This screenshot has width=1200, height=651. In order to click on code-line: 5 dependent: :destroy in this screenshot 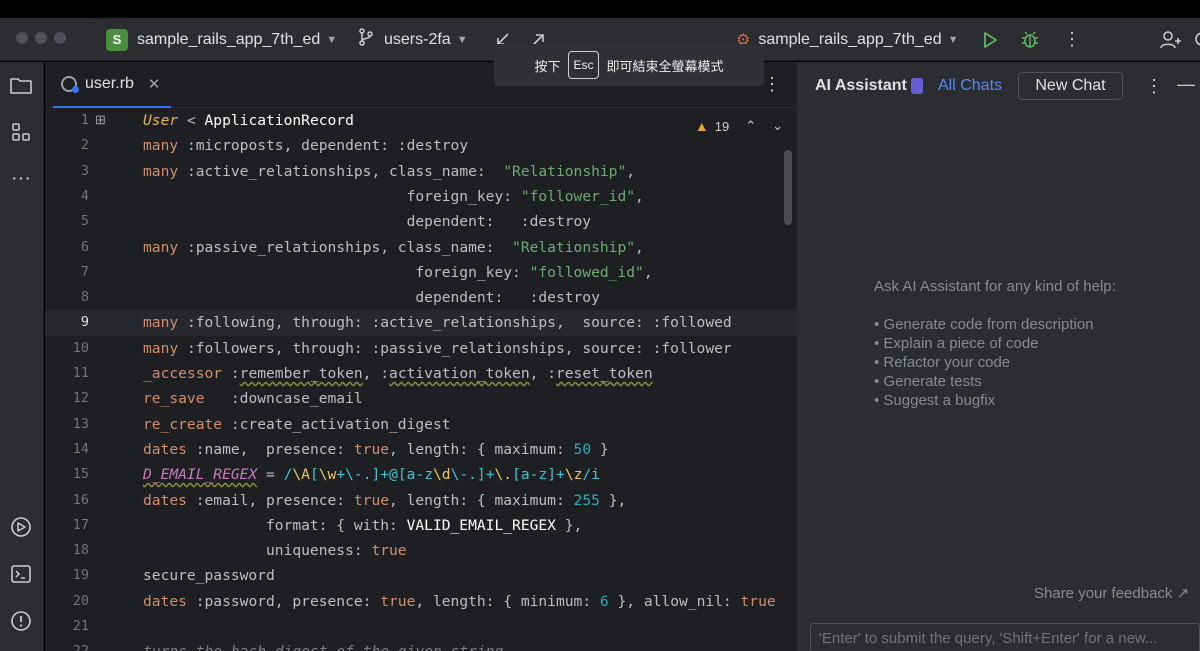, I will do `click(421, 221)`.